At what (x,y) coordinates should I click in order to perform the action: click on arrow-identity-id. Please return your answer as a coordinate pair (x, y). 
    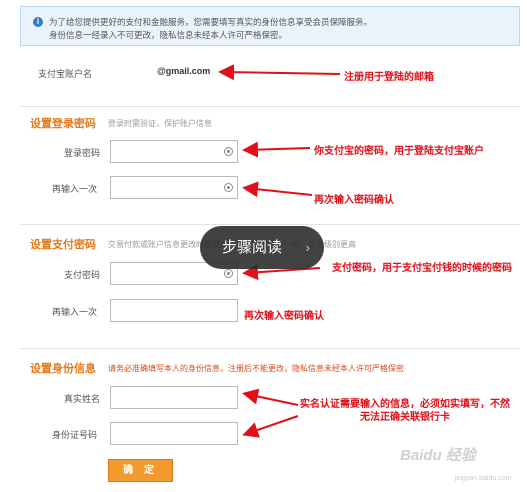
    Looking at the image, I should click on (270, 426).